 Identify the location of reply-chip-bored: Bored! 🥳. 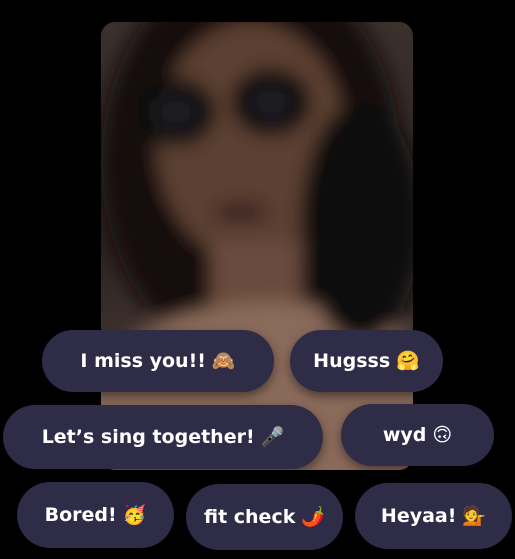
(95, 515).